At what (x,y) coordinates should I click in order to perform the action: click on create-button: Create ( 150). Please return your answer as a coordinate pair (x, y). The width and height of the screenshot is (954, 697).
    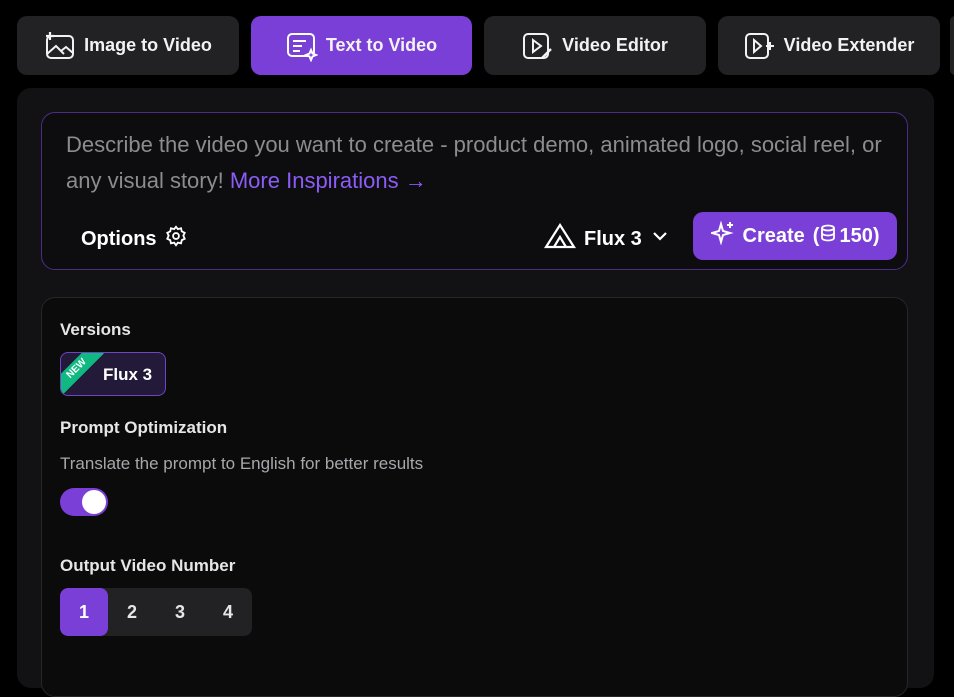
    Looking at the image, I should click on (795, 236).